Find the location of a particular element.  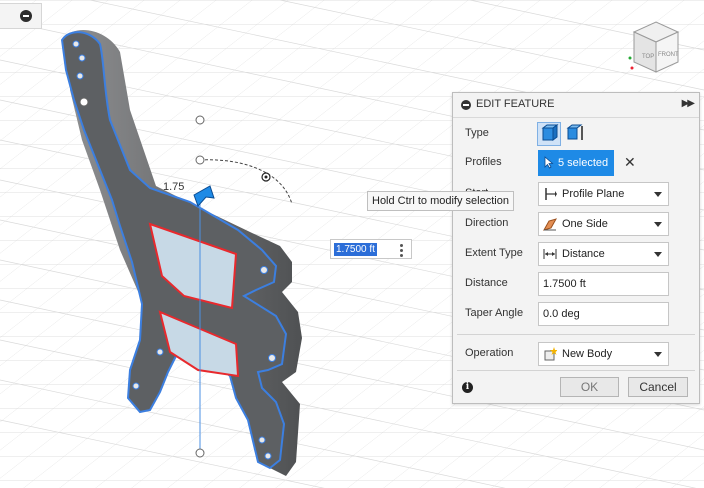

viewcube: TOP FRONT is located at coordinates (657, 49).